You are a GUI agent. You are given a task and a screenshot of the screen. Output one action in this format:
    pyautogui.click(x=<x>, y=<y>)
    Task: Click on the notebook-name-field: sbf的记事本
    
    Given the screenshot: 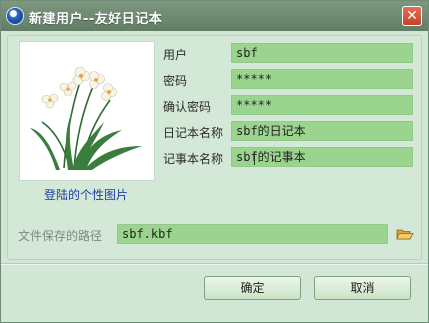 What is the action you would take?
    pyautogui.click(x=322, y=157)
    